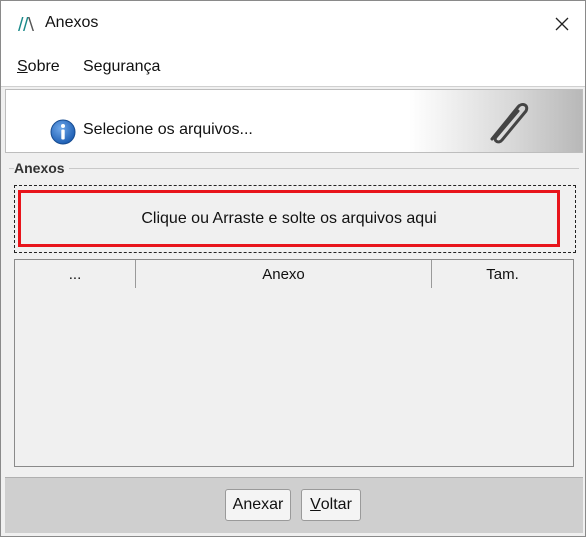 The width and height of the screenshot is (586, 537). Describe the element at coordinates (72, 22) in the screenshot. I see `window-title: Anexos` at that location.